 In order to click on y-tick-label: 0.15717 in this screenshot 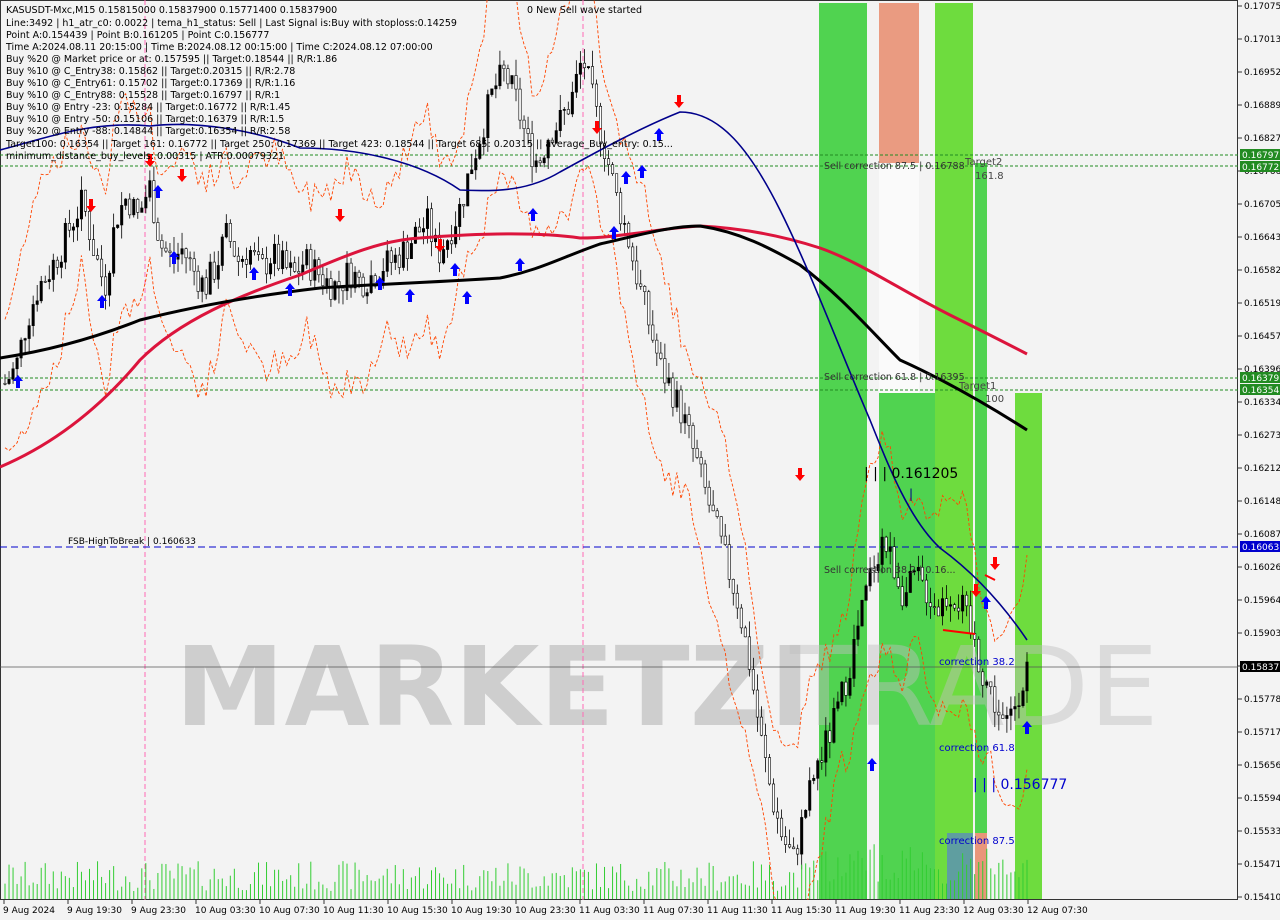, I will do `click(1262, 733)`.